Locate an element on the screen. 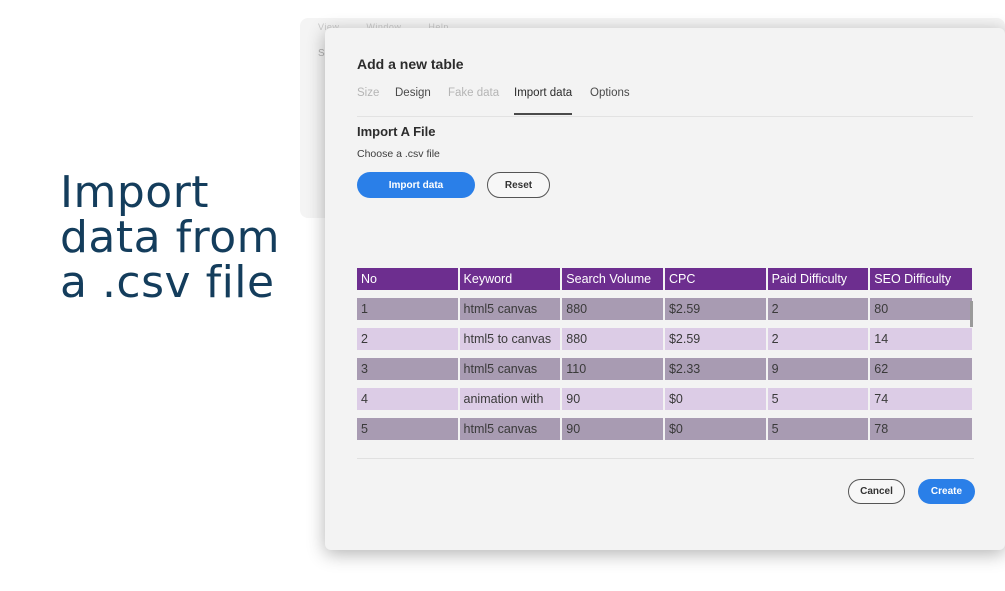 This screenshot has height=591, width=1005. create-button: Create is located at coordinates (946, 491).